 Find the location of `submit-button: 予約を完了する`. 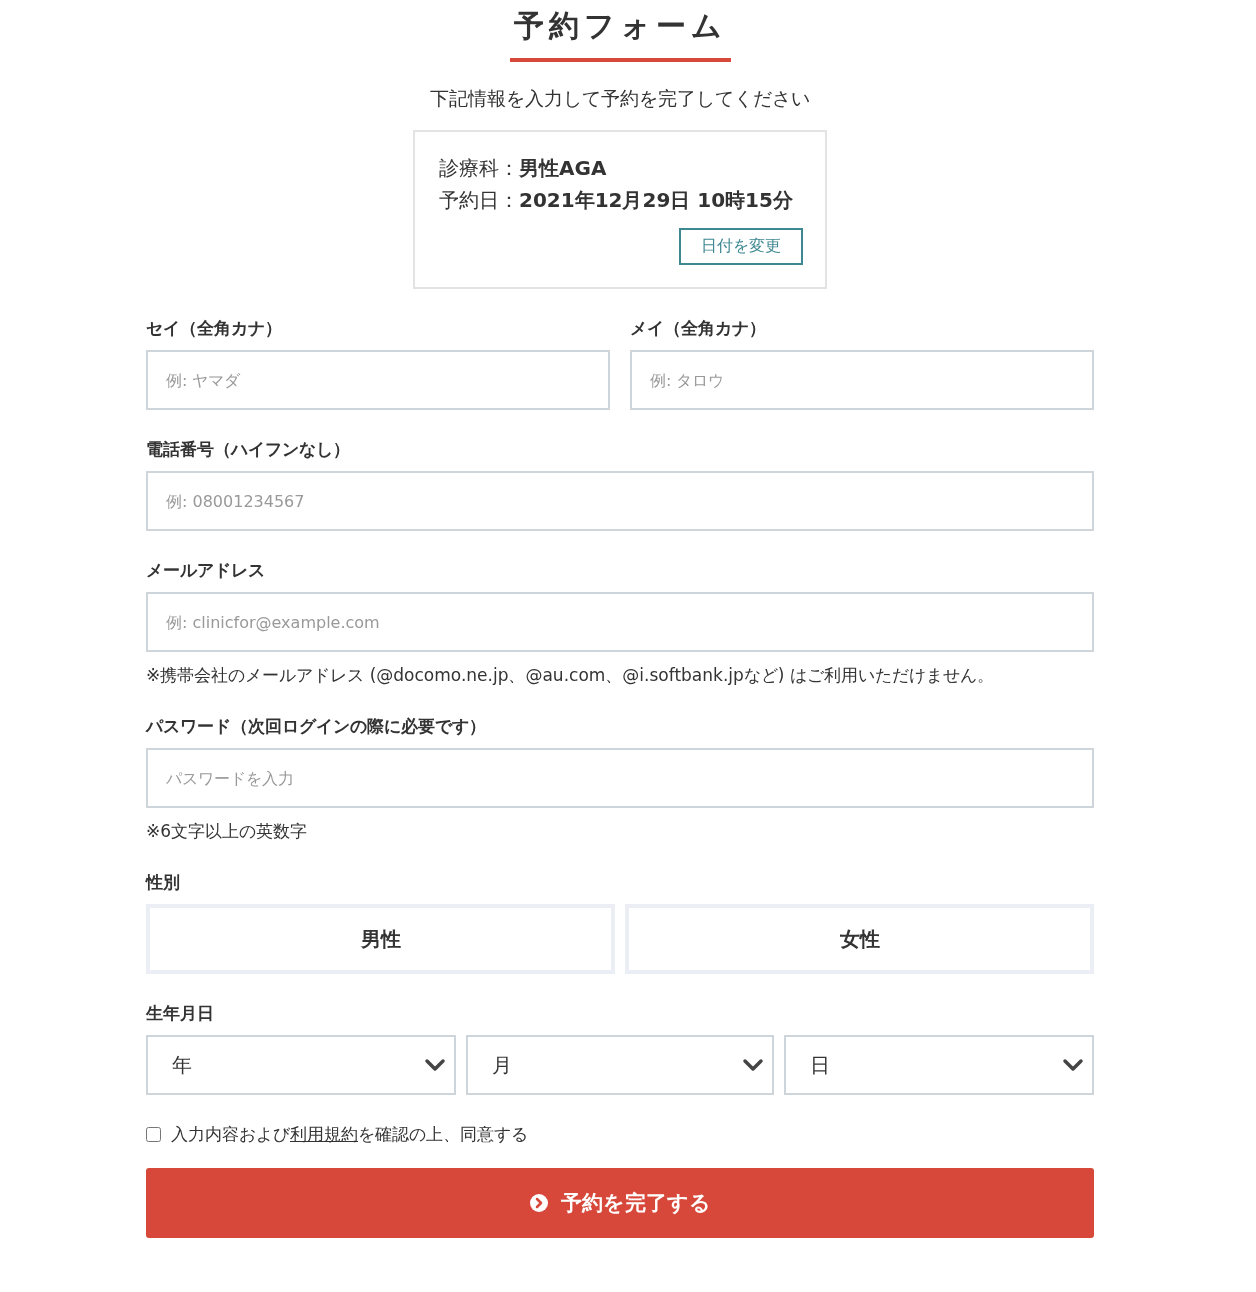

submit-button: 予約を完了する is located at coordinates (620, 1203).